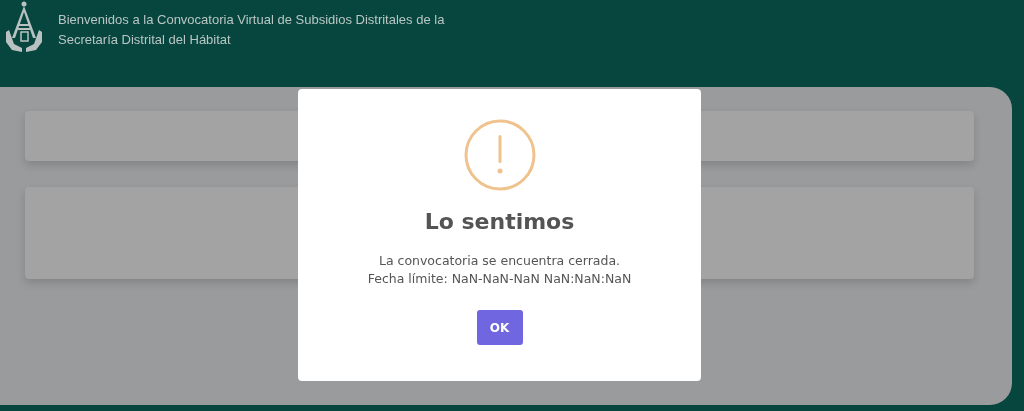 The width and height of the screenshot is (1024, 411). I want to click on header-title: Secretaría Distrital del Hábitat, so click(145, 40).